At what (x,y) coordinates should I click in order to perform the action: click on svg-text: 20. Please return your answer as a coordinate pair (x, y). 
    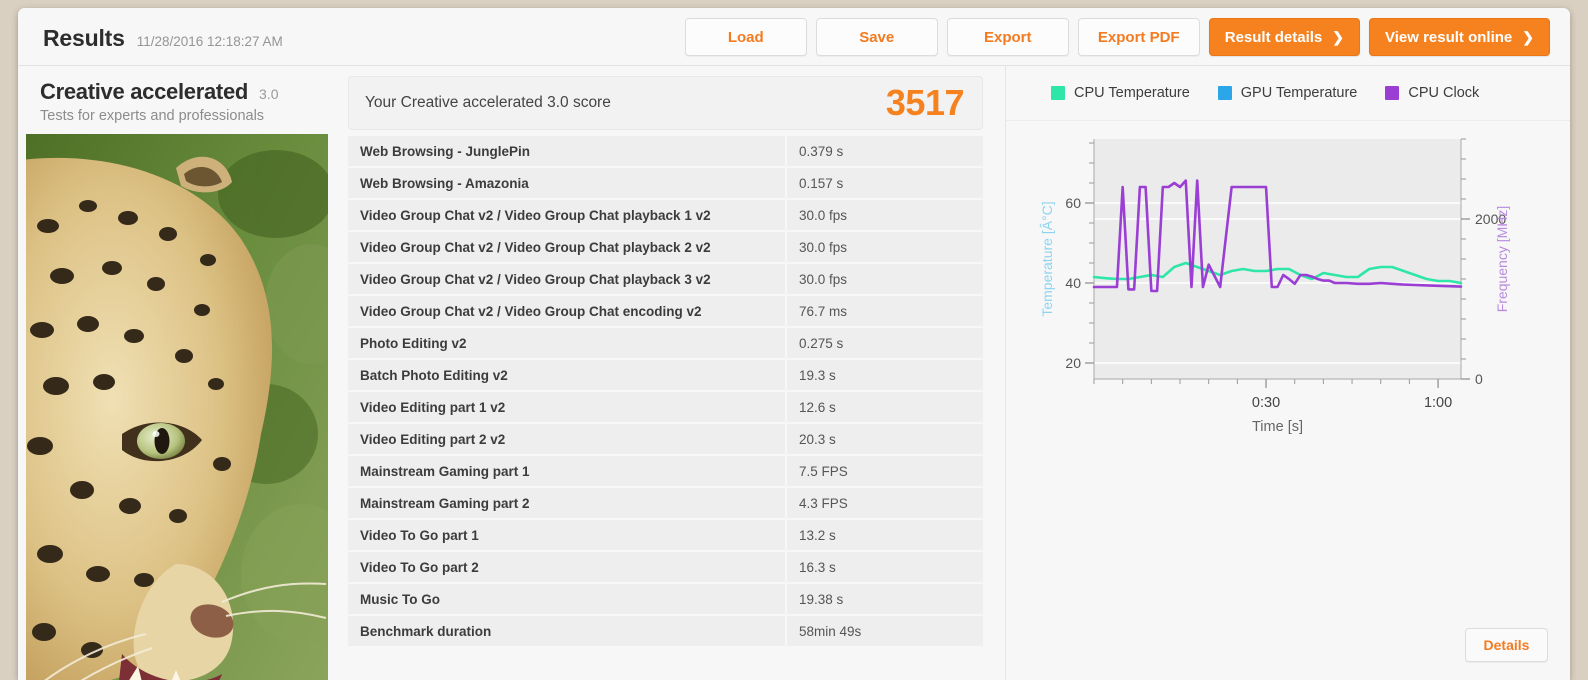
    Looking at the image, I should click on (1073, 363).